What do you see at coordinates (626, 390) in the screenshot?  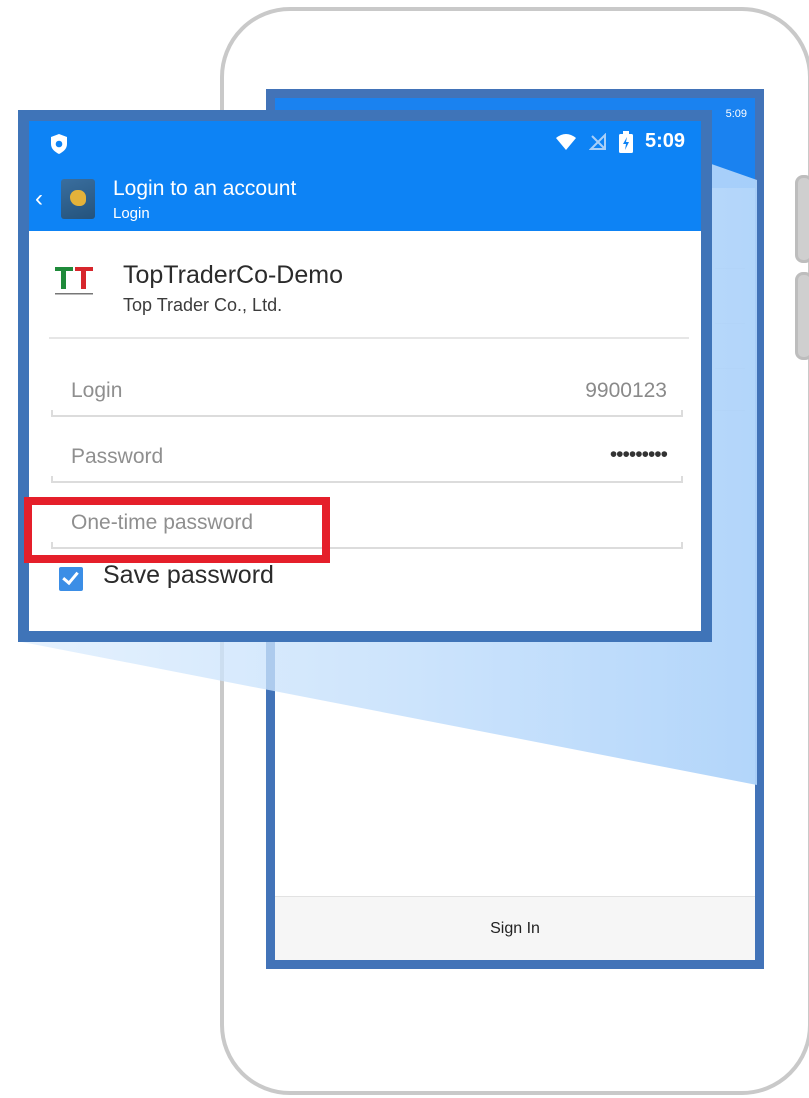 I see `login-value: 9900123` at bounding box center [626, 390].